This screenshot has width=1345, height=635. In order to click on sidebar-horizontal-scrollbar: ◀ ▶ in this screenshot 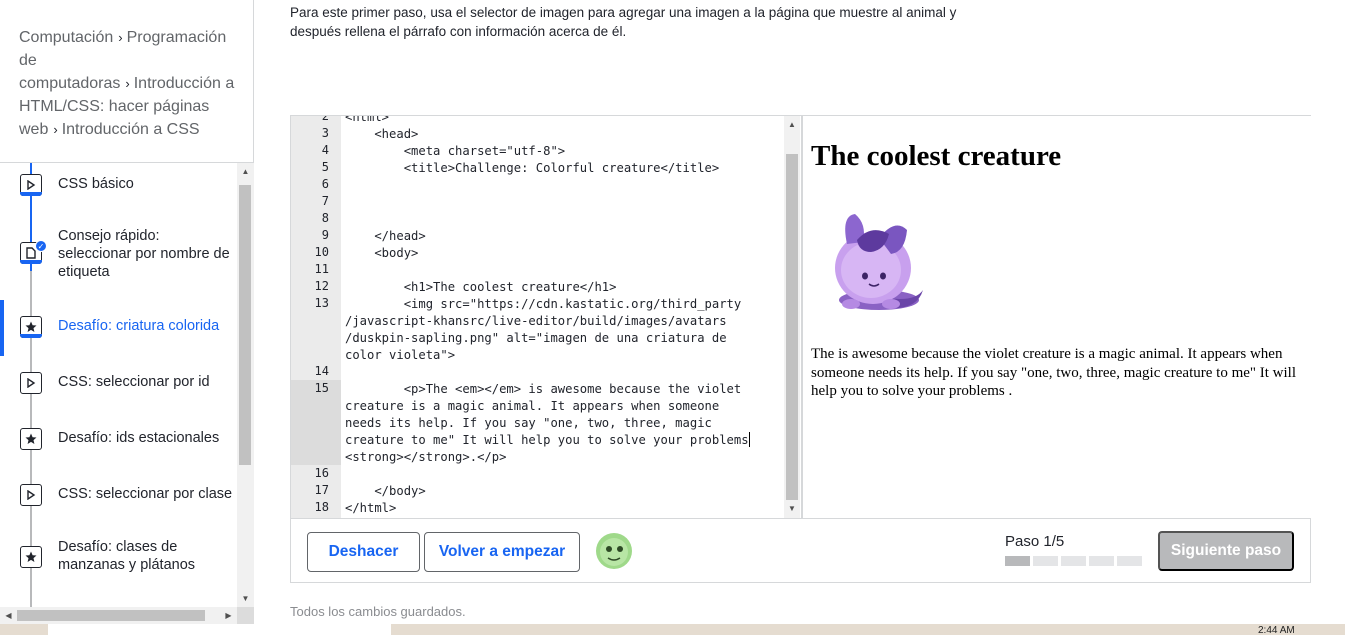, I will do `click(118, 615)`.